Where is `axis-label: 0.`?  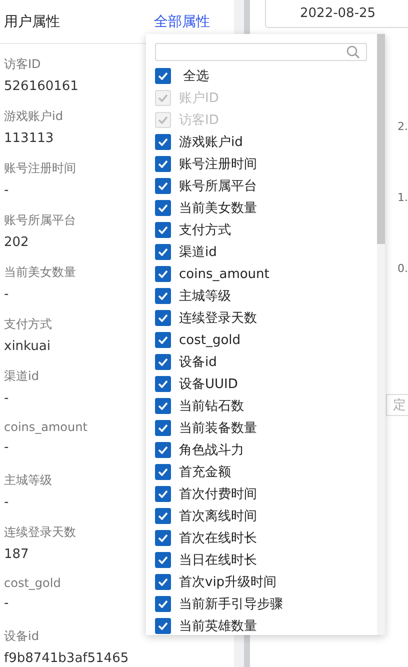
axis-label: 0. is located at coordinates (403, 269).